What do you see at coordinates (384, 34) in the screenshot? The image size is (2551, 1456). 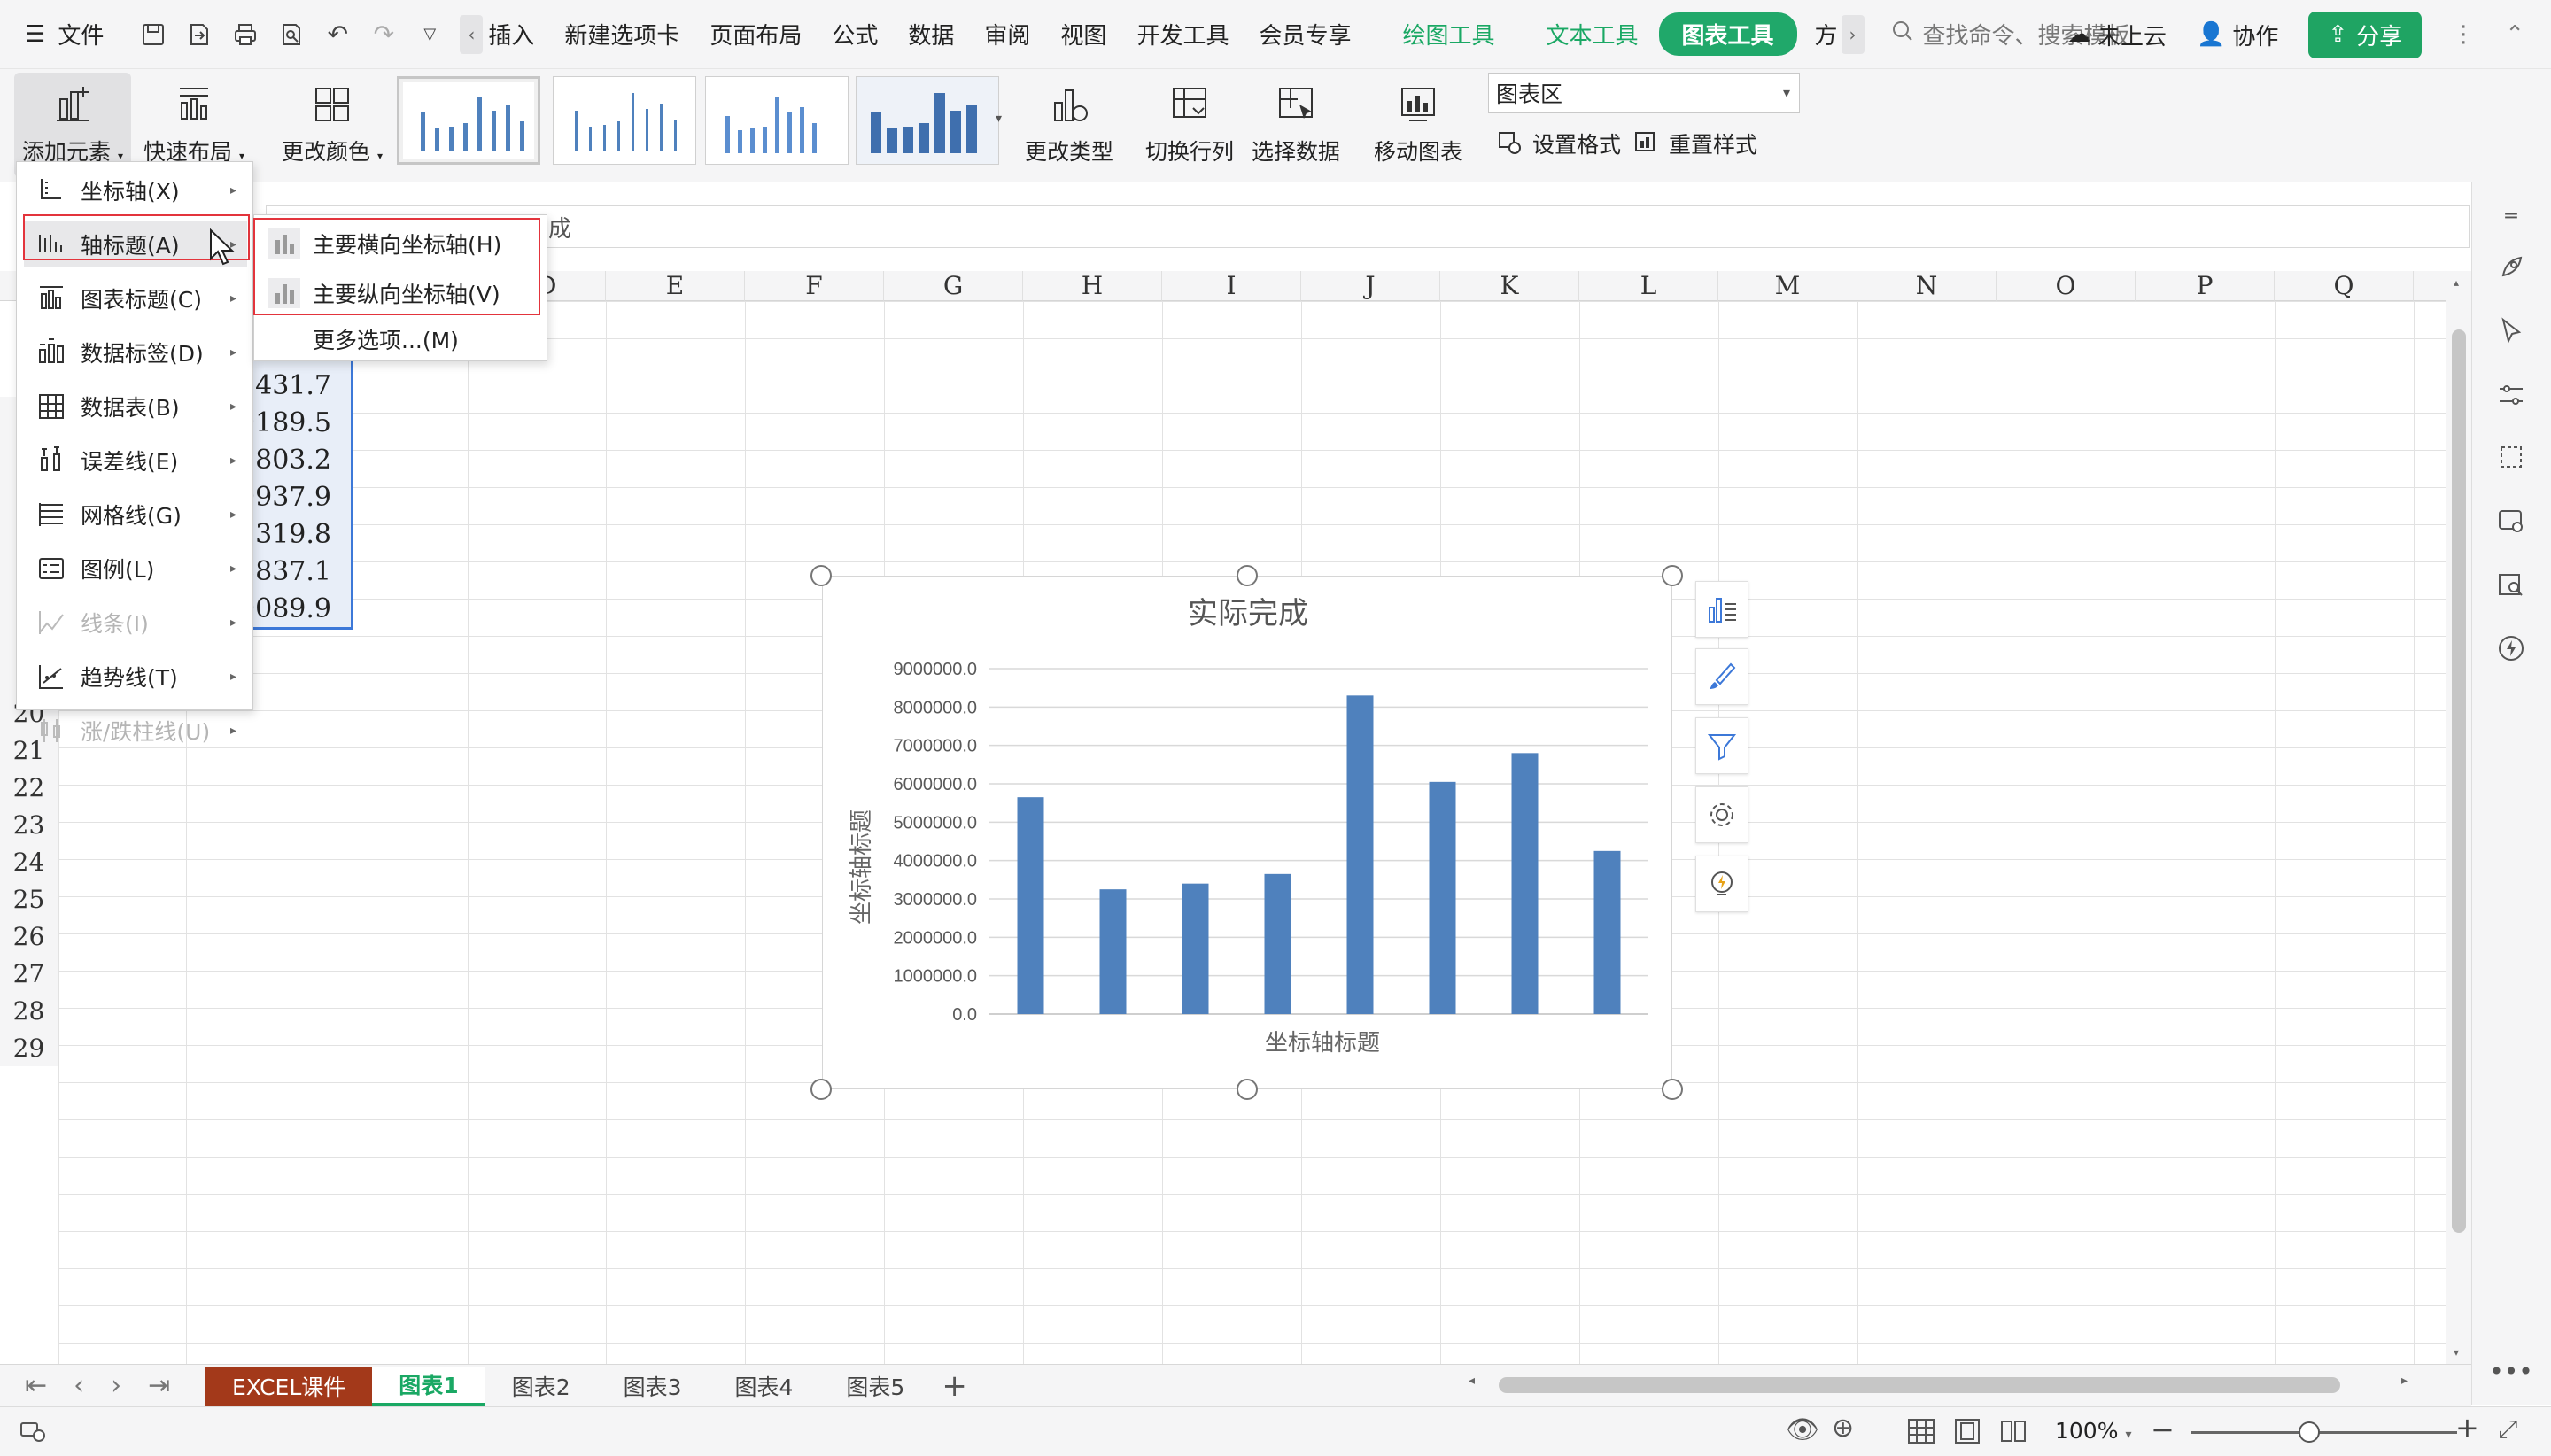 I see `redo-icon: ↷` at bounding box center [384, 34].